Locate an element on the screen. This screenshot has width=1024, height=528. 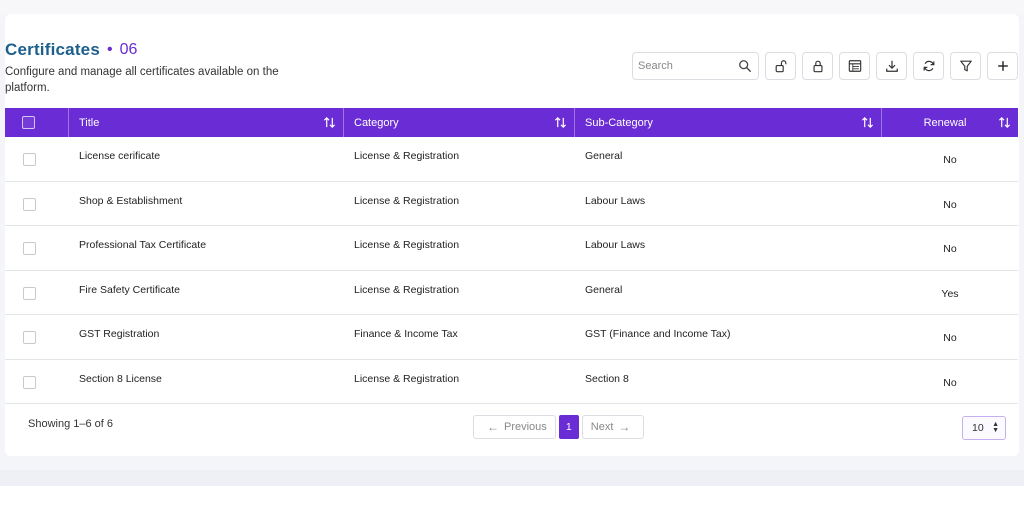
next-button: Next → is located at coordinates (613, 427).